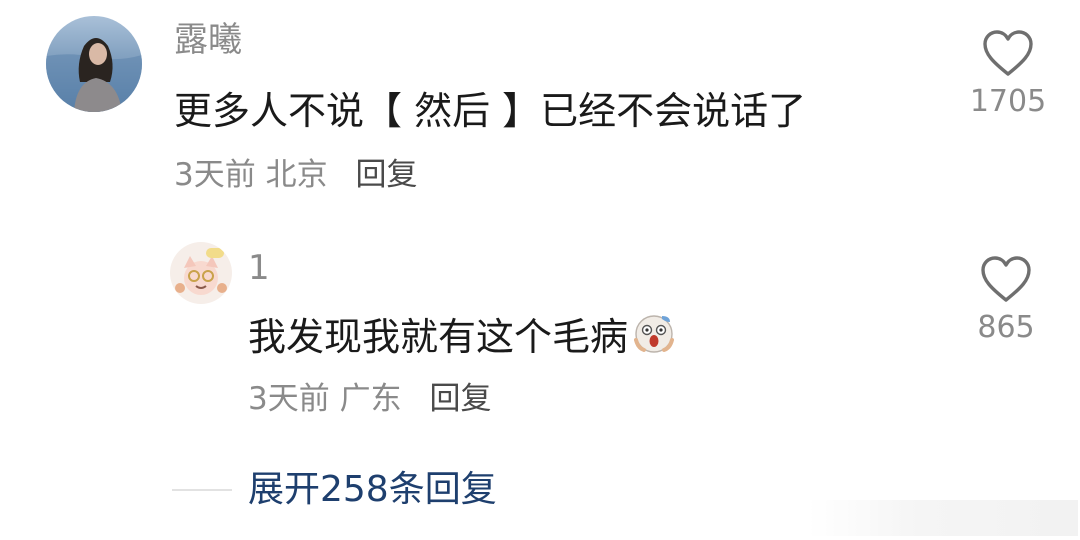 This screenshot has width=1080, height=540. I want to click on reply-like-button: 865, so click(1006, 300).